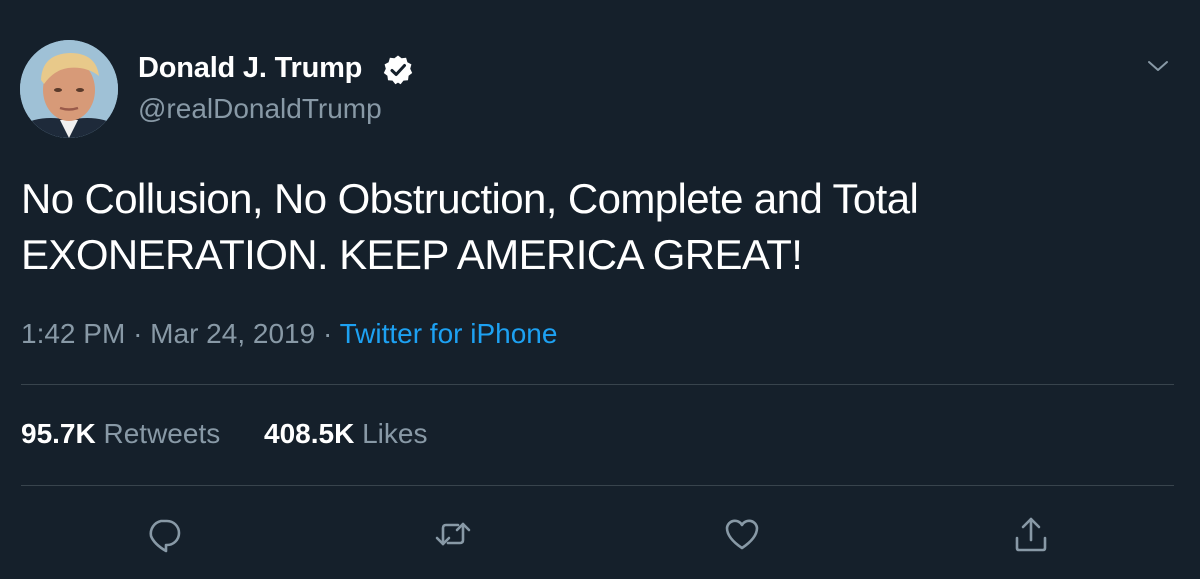  Describe the element at coordinates (1031, 534) in the screenshot. I see `share-icon` at that location.